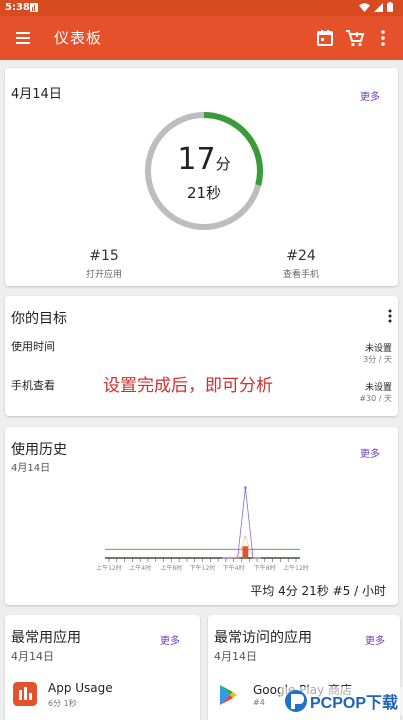 Image resolution: width=403 pixels, height=720 pixels. I want to click on phone-checks-label: 查看手机, so click(300, 275).